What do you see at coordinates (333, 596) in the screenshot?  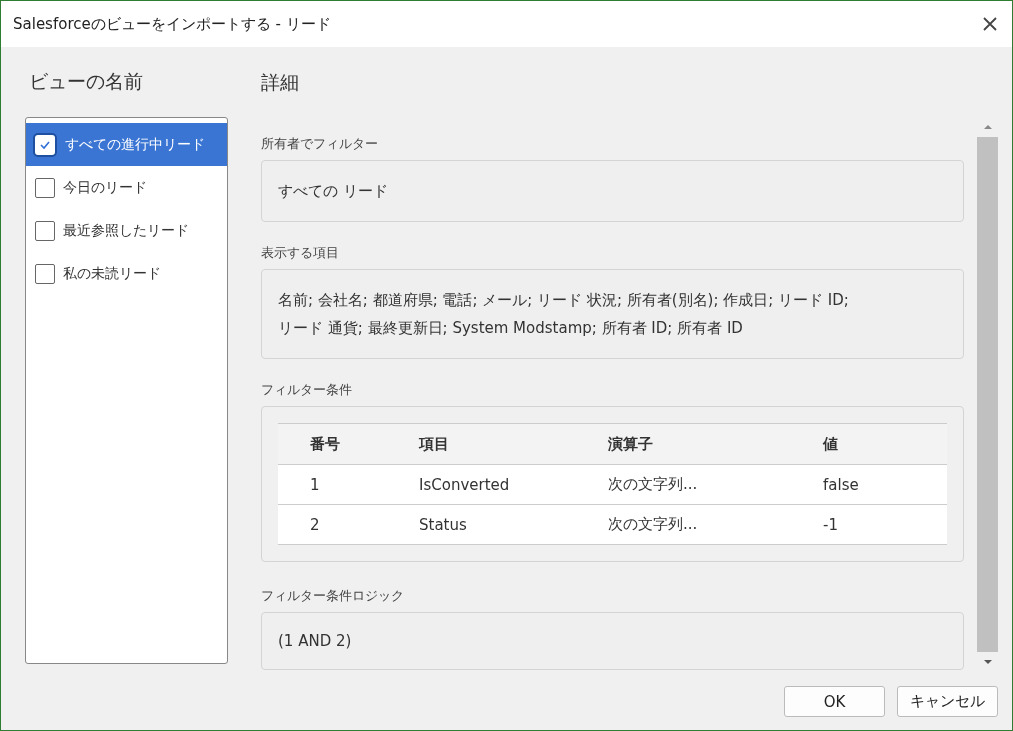 I see `field-label: フィルター条件ロジック` at bounding box center [333, 596].